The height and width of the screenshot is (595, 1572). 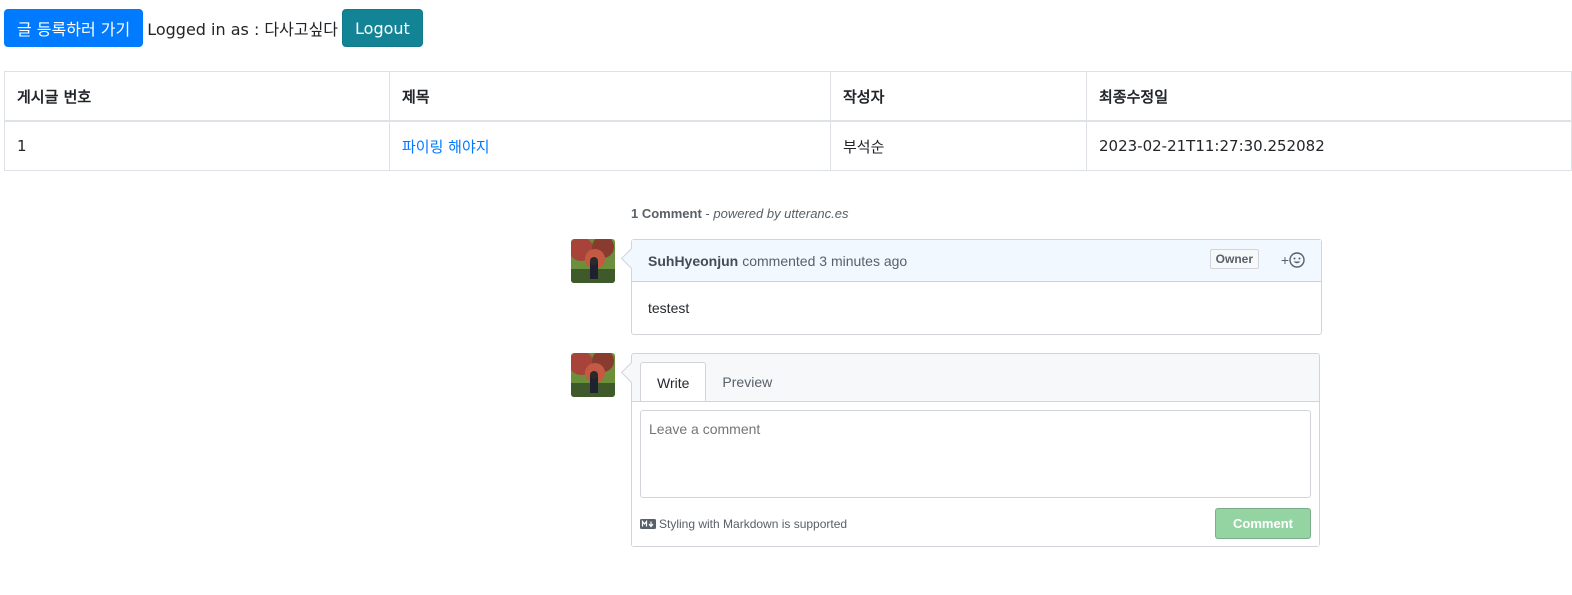 What do you see at coordinates (74, 28) in the screenshot?
I see `write-post-button: 글 등록하러 가기` at bounding box center [74, 28].